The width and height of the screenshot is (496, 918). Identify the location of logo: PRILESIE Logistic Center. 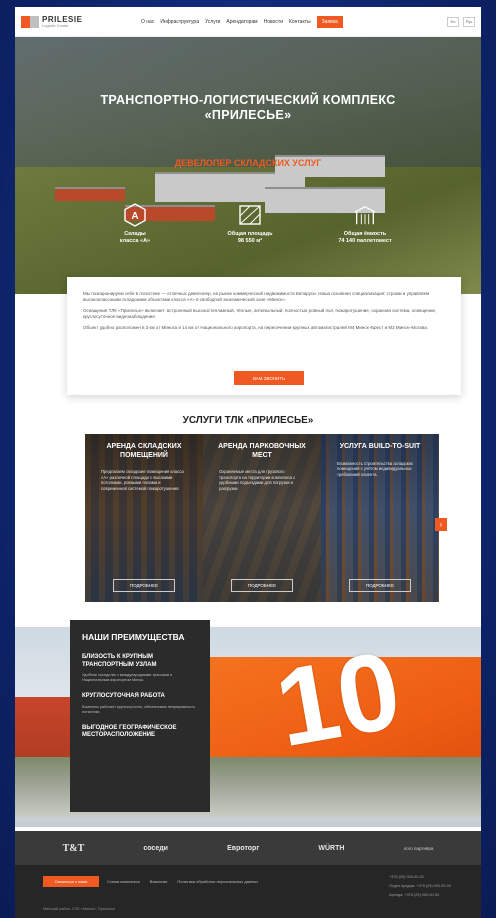
(56, 21).